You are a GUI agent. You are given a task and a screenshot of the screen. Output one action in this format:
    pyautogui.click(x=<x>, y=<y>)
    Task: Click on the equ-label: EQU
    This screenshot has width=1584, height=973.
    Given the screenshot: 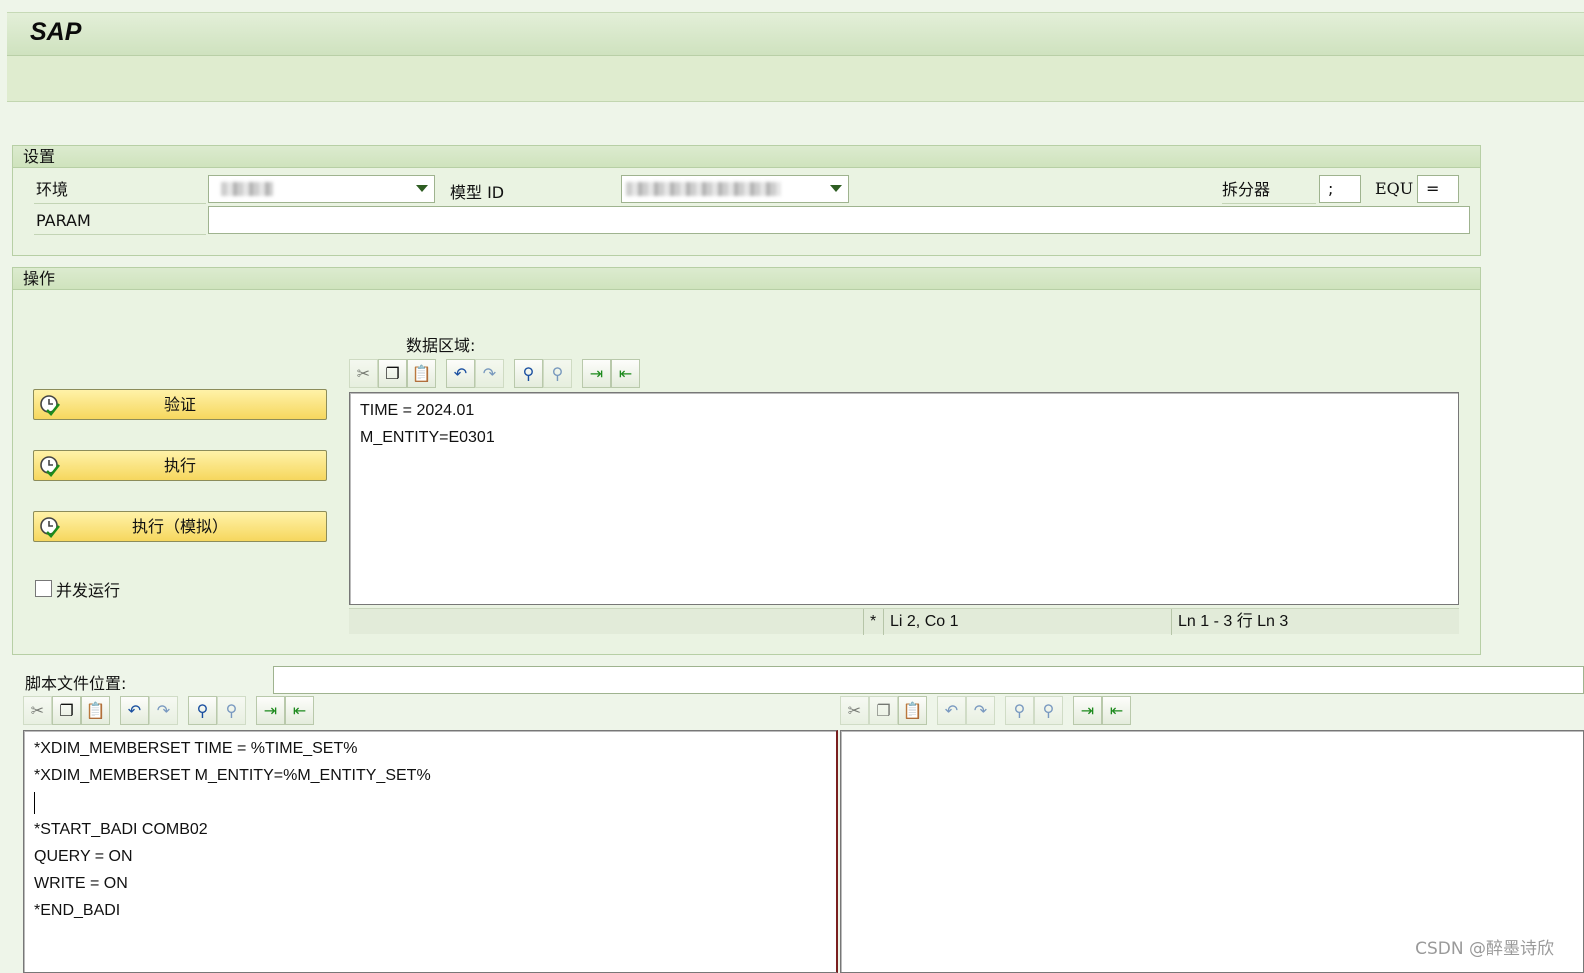 What is the action you would take?
    pyautogui.click(x=1394, y=188)
    